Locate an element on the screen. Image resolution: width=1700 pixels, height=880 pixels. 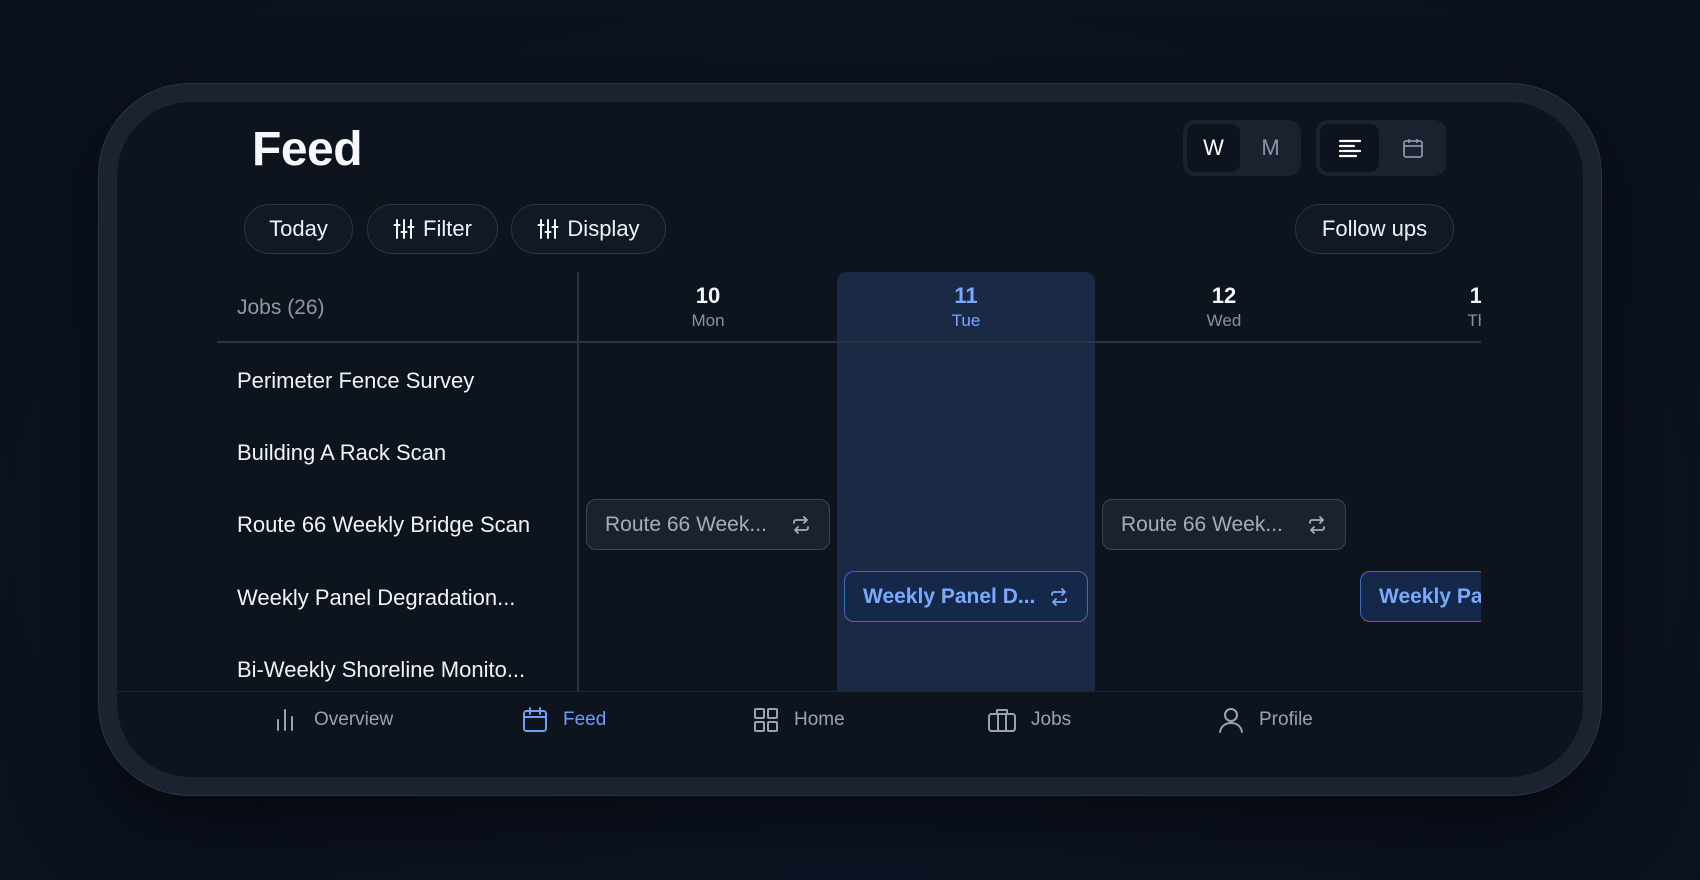
page-title: Feed is located at coordinates (307, 149).